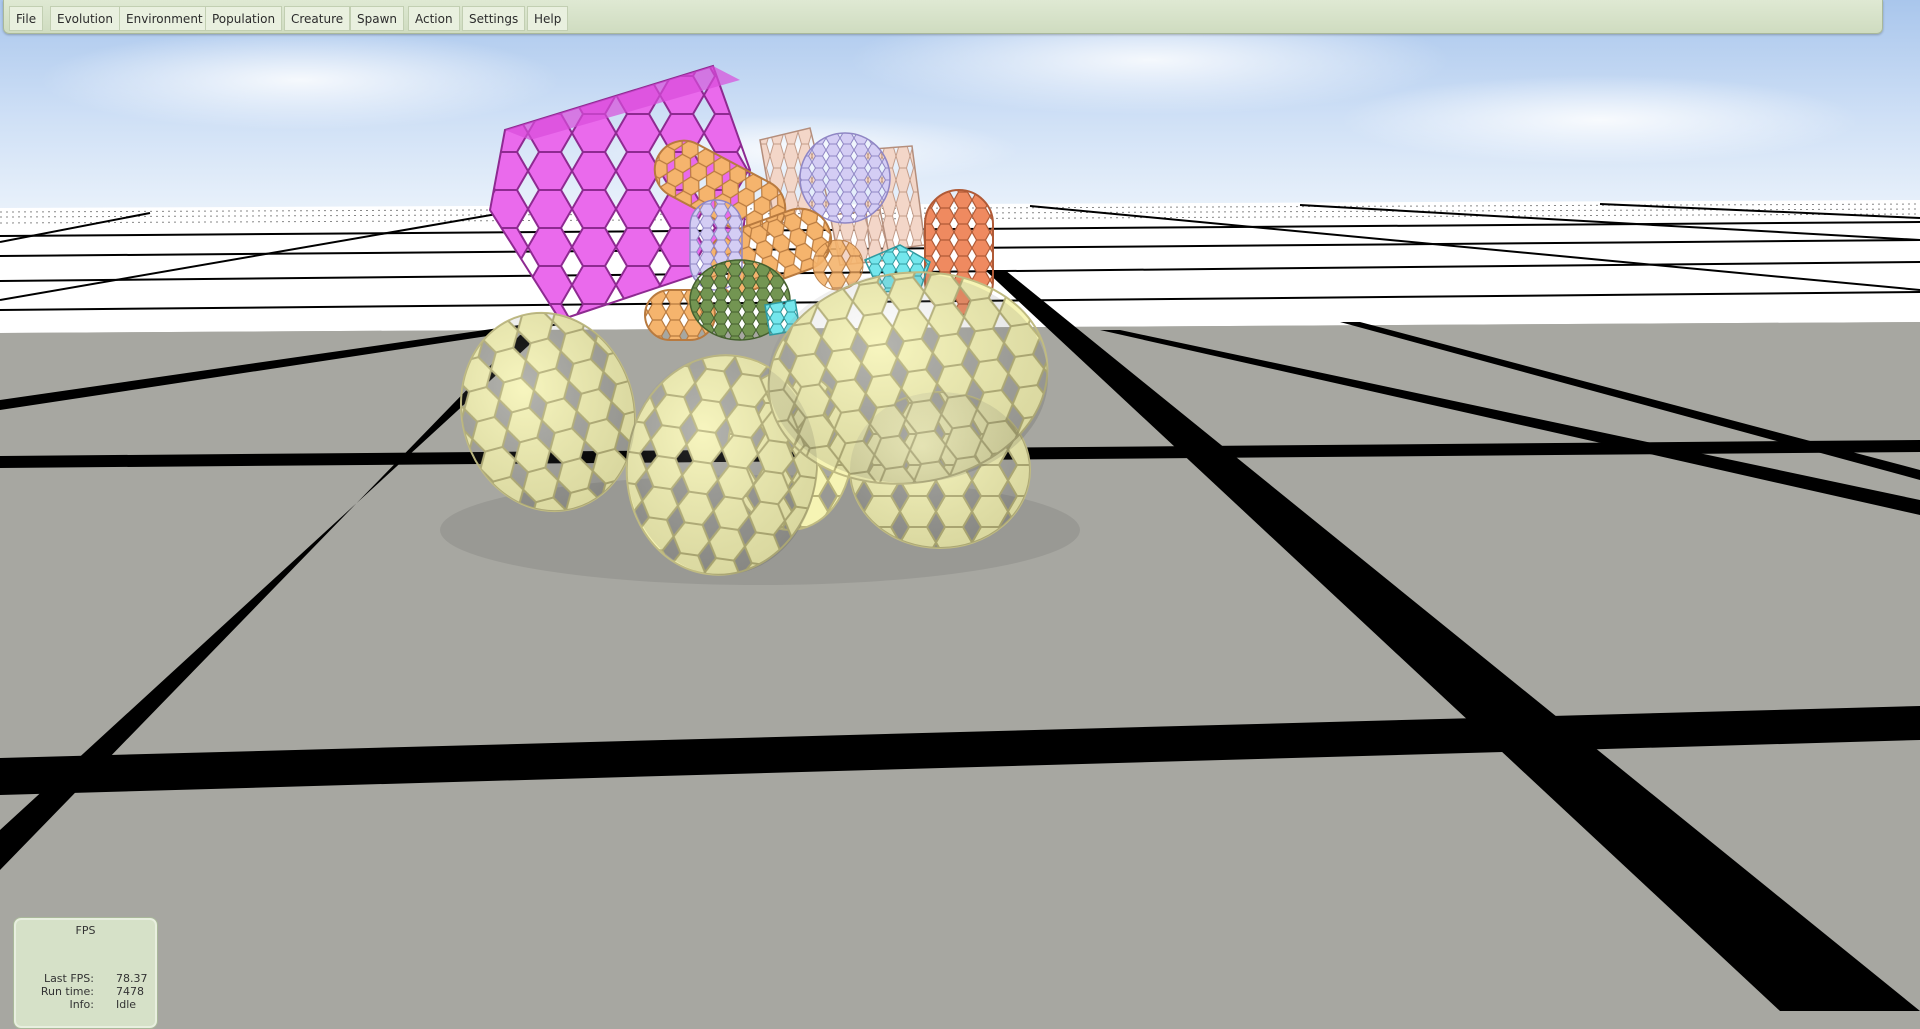  What do you see at coordinates (244, 18) in the screenshot?
I see `menu-population: Population` at bounding box center [244, 18].